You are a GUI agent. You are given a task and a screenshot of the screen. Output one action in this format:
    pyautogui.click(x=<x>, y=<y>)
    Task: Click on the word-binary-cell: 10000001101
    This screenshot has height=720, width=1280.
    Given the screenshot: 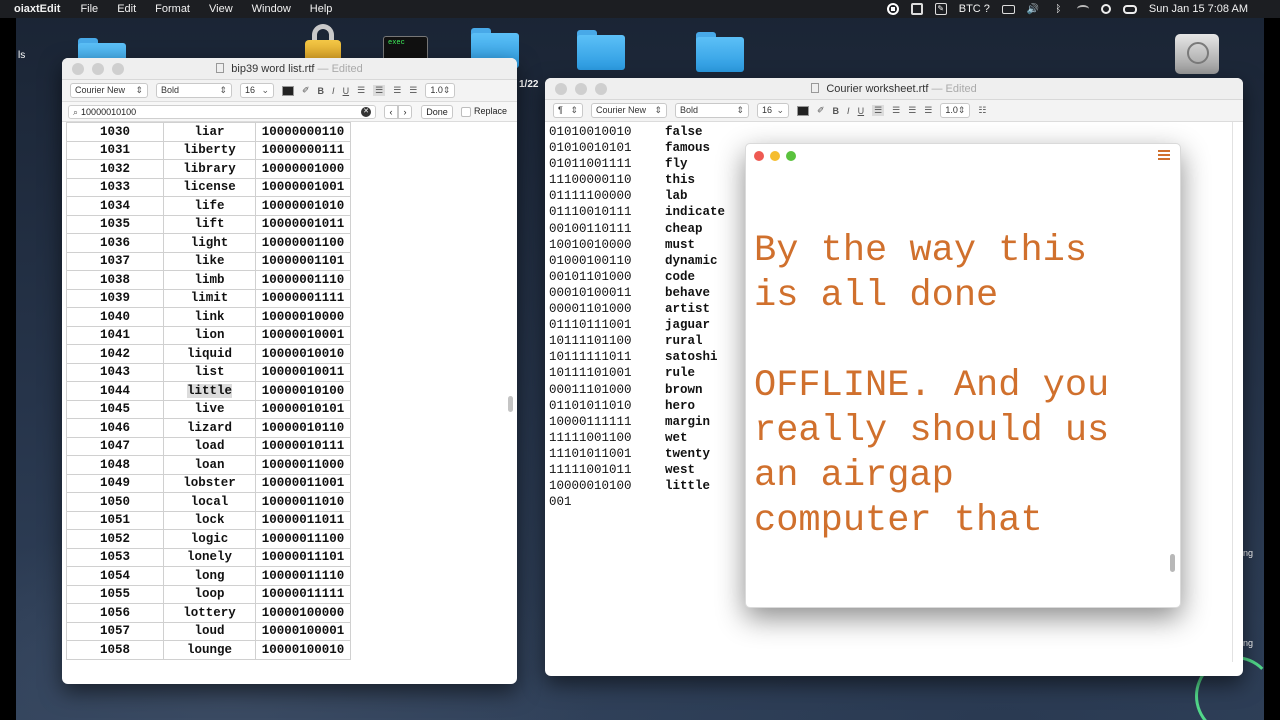 What is the action you would take?
    pyautogui.click(x=303, y=261)
    